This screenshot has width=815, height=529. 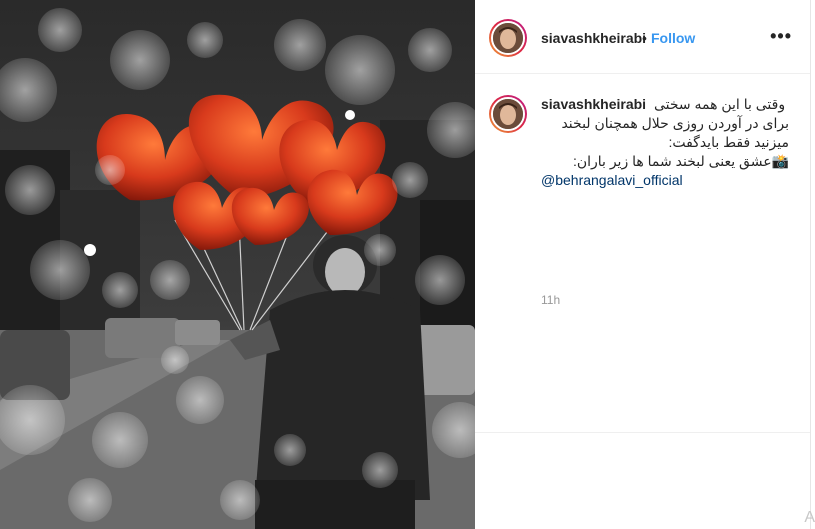 I want to click on mention-link: @behrangalavi_official, so click(x=665, y=180).